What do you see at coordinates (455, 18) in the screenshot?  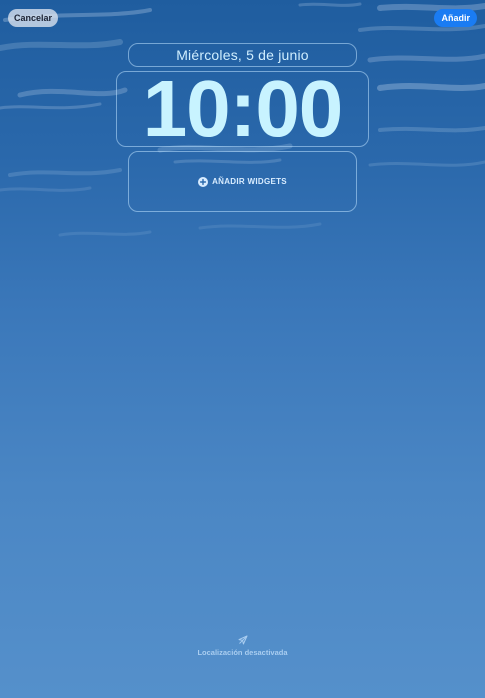 I see `add-button: Añadir` at bounding box center [455, 18].